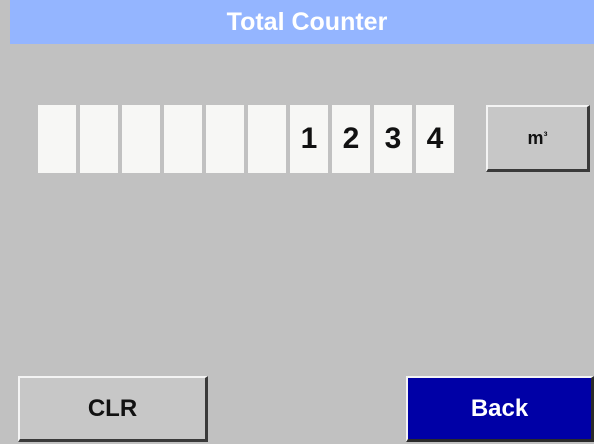 The height and width of the screenshot is (444, 594). I want to click on title-bar: Total Counter, so click(302, 22).